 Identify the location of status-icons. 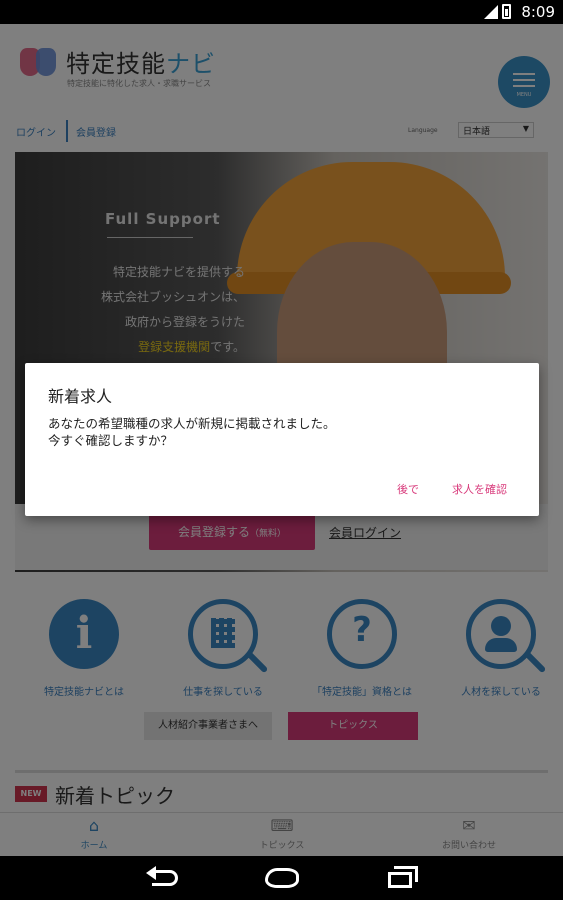
(497, 11).